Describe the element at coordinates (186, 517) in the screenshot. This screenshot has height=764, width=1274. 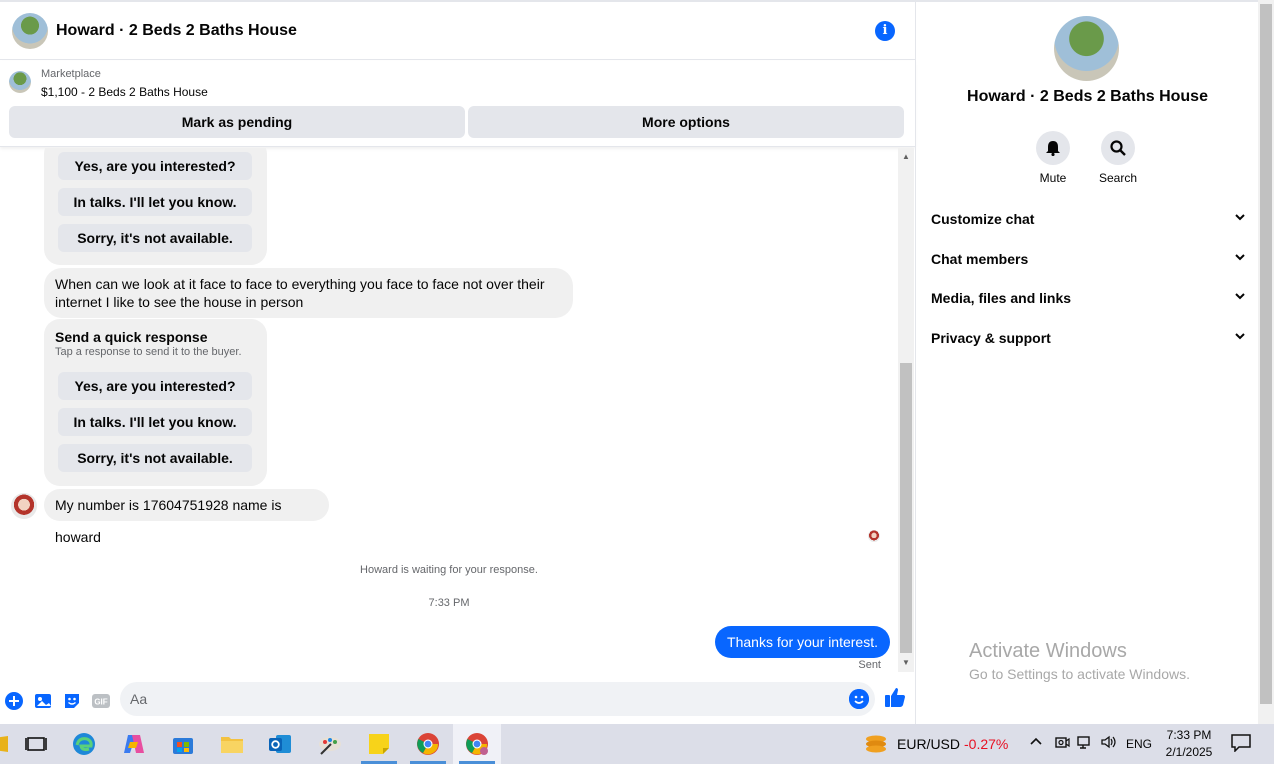
I see `buyer-message: My number is 17604751928 name is howard` at that location.